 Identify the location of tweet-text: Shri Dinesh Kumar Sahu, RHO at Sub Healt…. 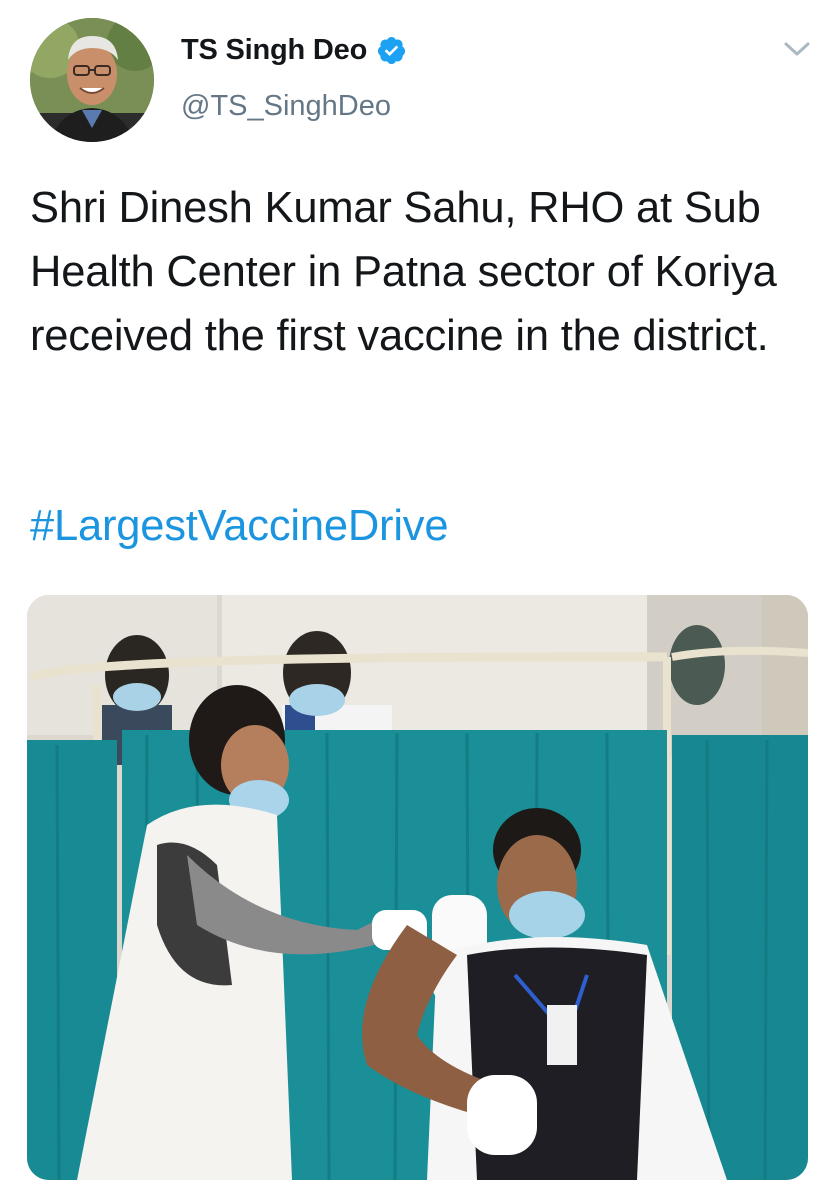
(403, 272).